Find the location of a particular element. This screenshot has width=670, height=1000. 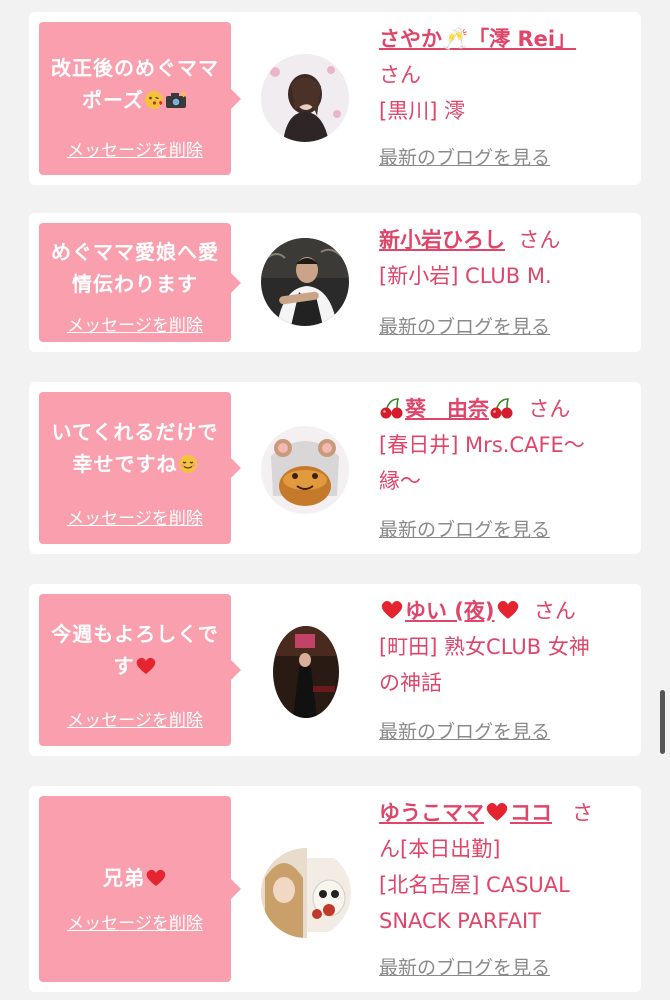

message-bubble: めぐママ愛娘へ愛 情伝わります メッセージを削除 is located at coordinates (140, 282).